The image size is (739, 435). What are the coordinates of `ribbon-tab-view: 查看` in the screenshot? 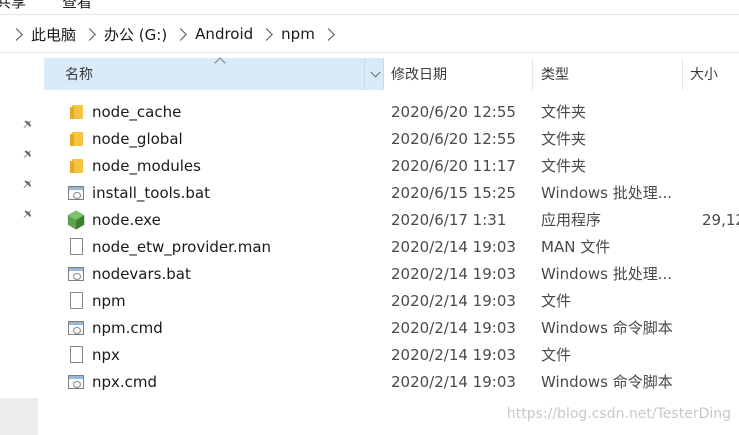 It's located at (77, 6).